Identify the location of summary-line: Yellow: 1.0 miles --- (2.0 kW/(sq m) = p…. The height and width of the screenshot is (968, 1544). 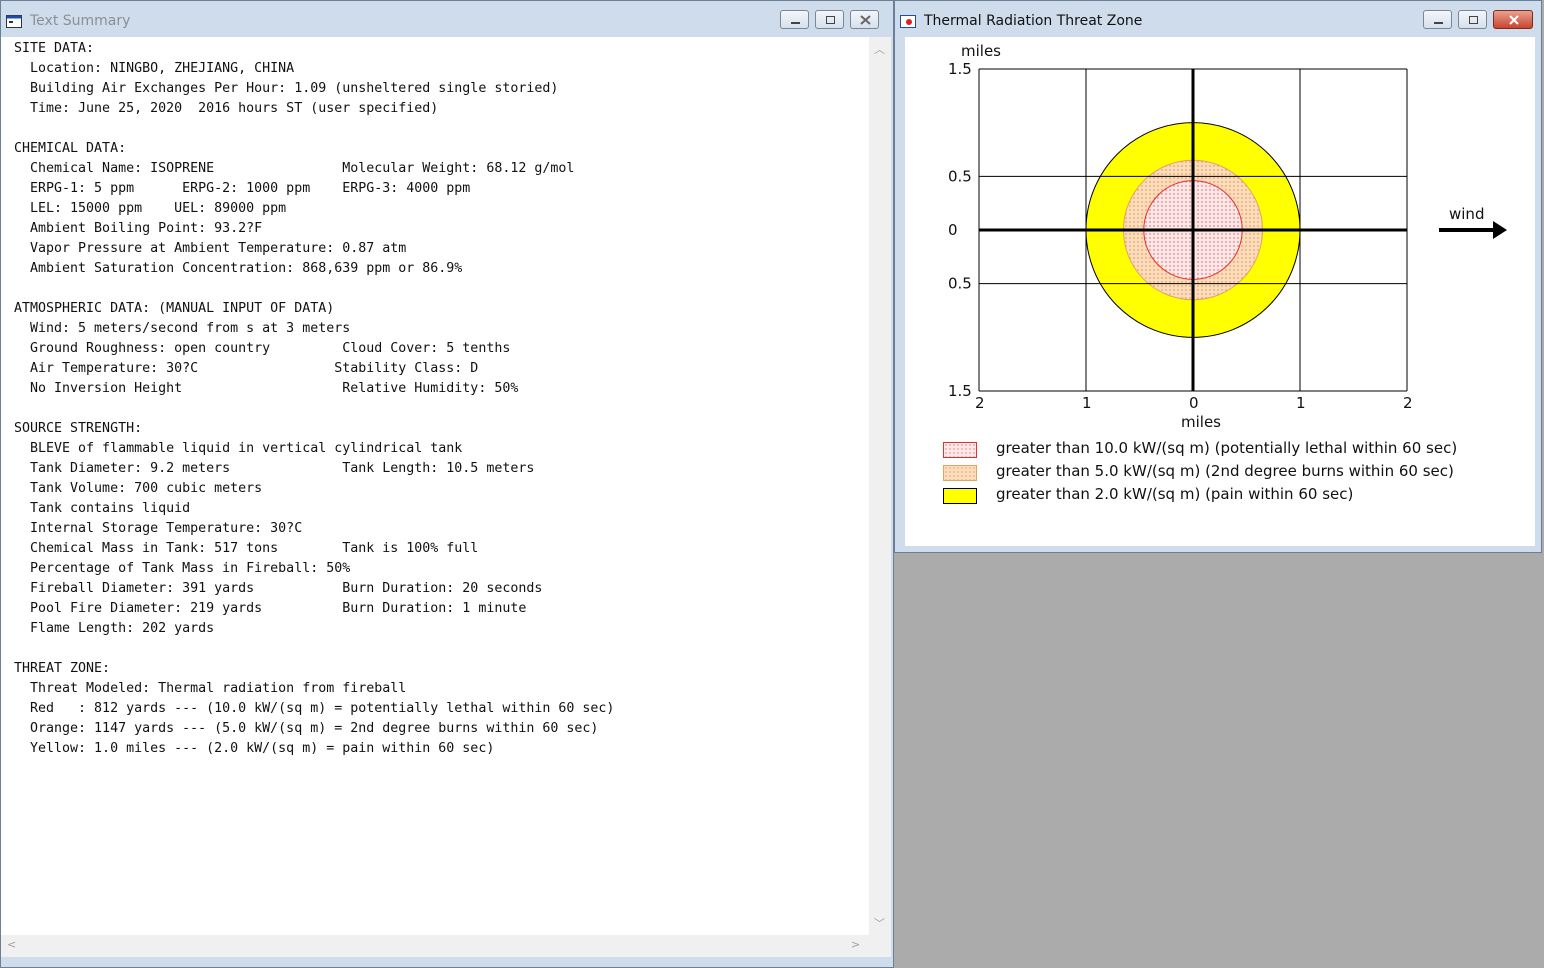
(254, 748).